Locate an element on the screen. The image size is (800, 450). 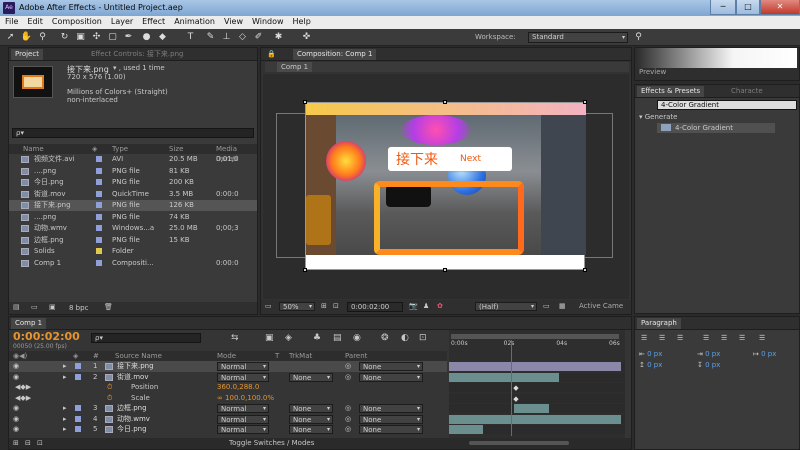
project-search-input: ρ▾ is located at coordinates (133, 133).